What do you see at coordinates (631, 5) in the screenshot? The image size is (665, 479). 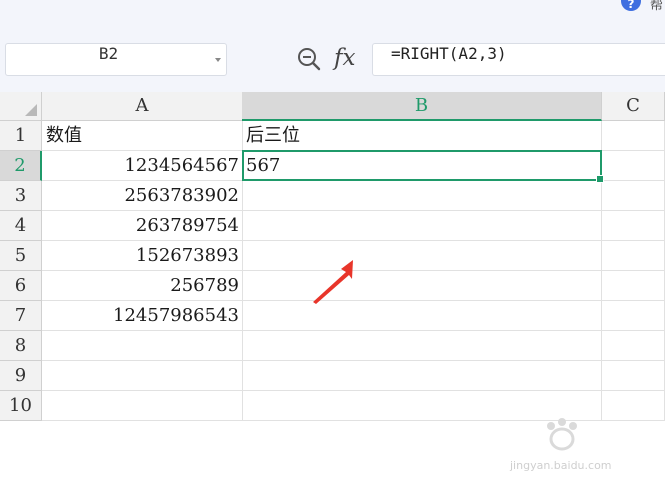 I see `help-icon: ?` at bounding box center [631, 5].